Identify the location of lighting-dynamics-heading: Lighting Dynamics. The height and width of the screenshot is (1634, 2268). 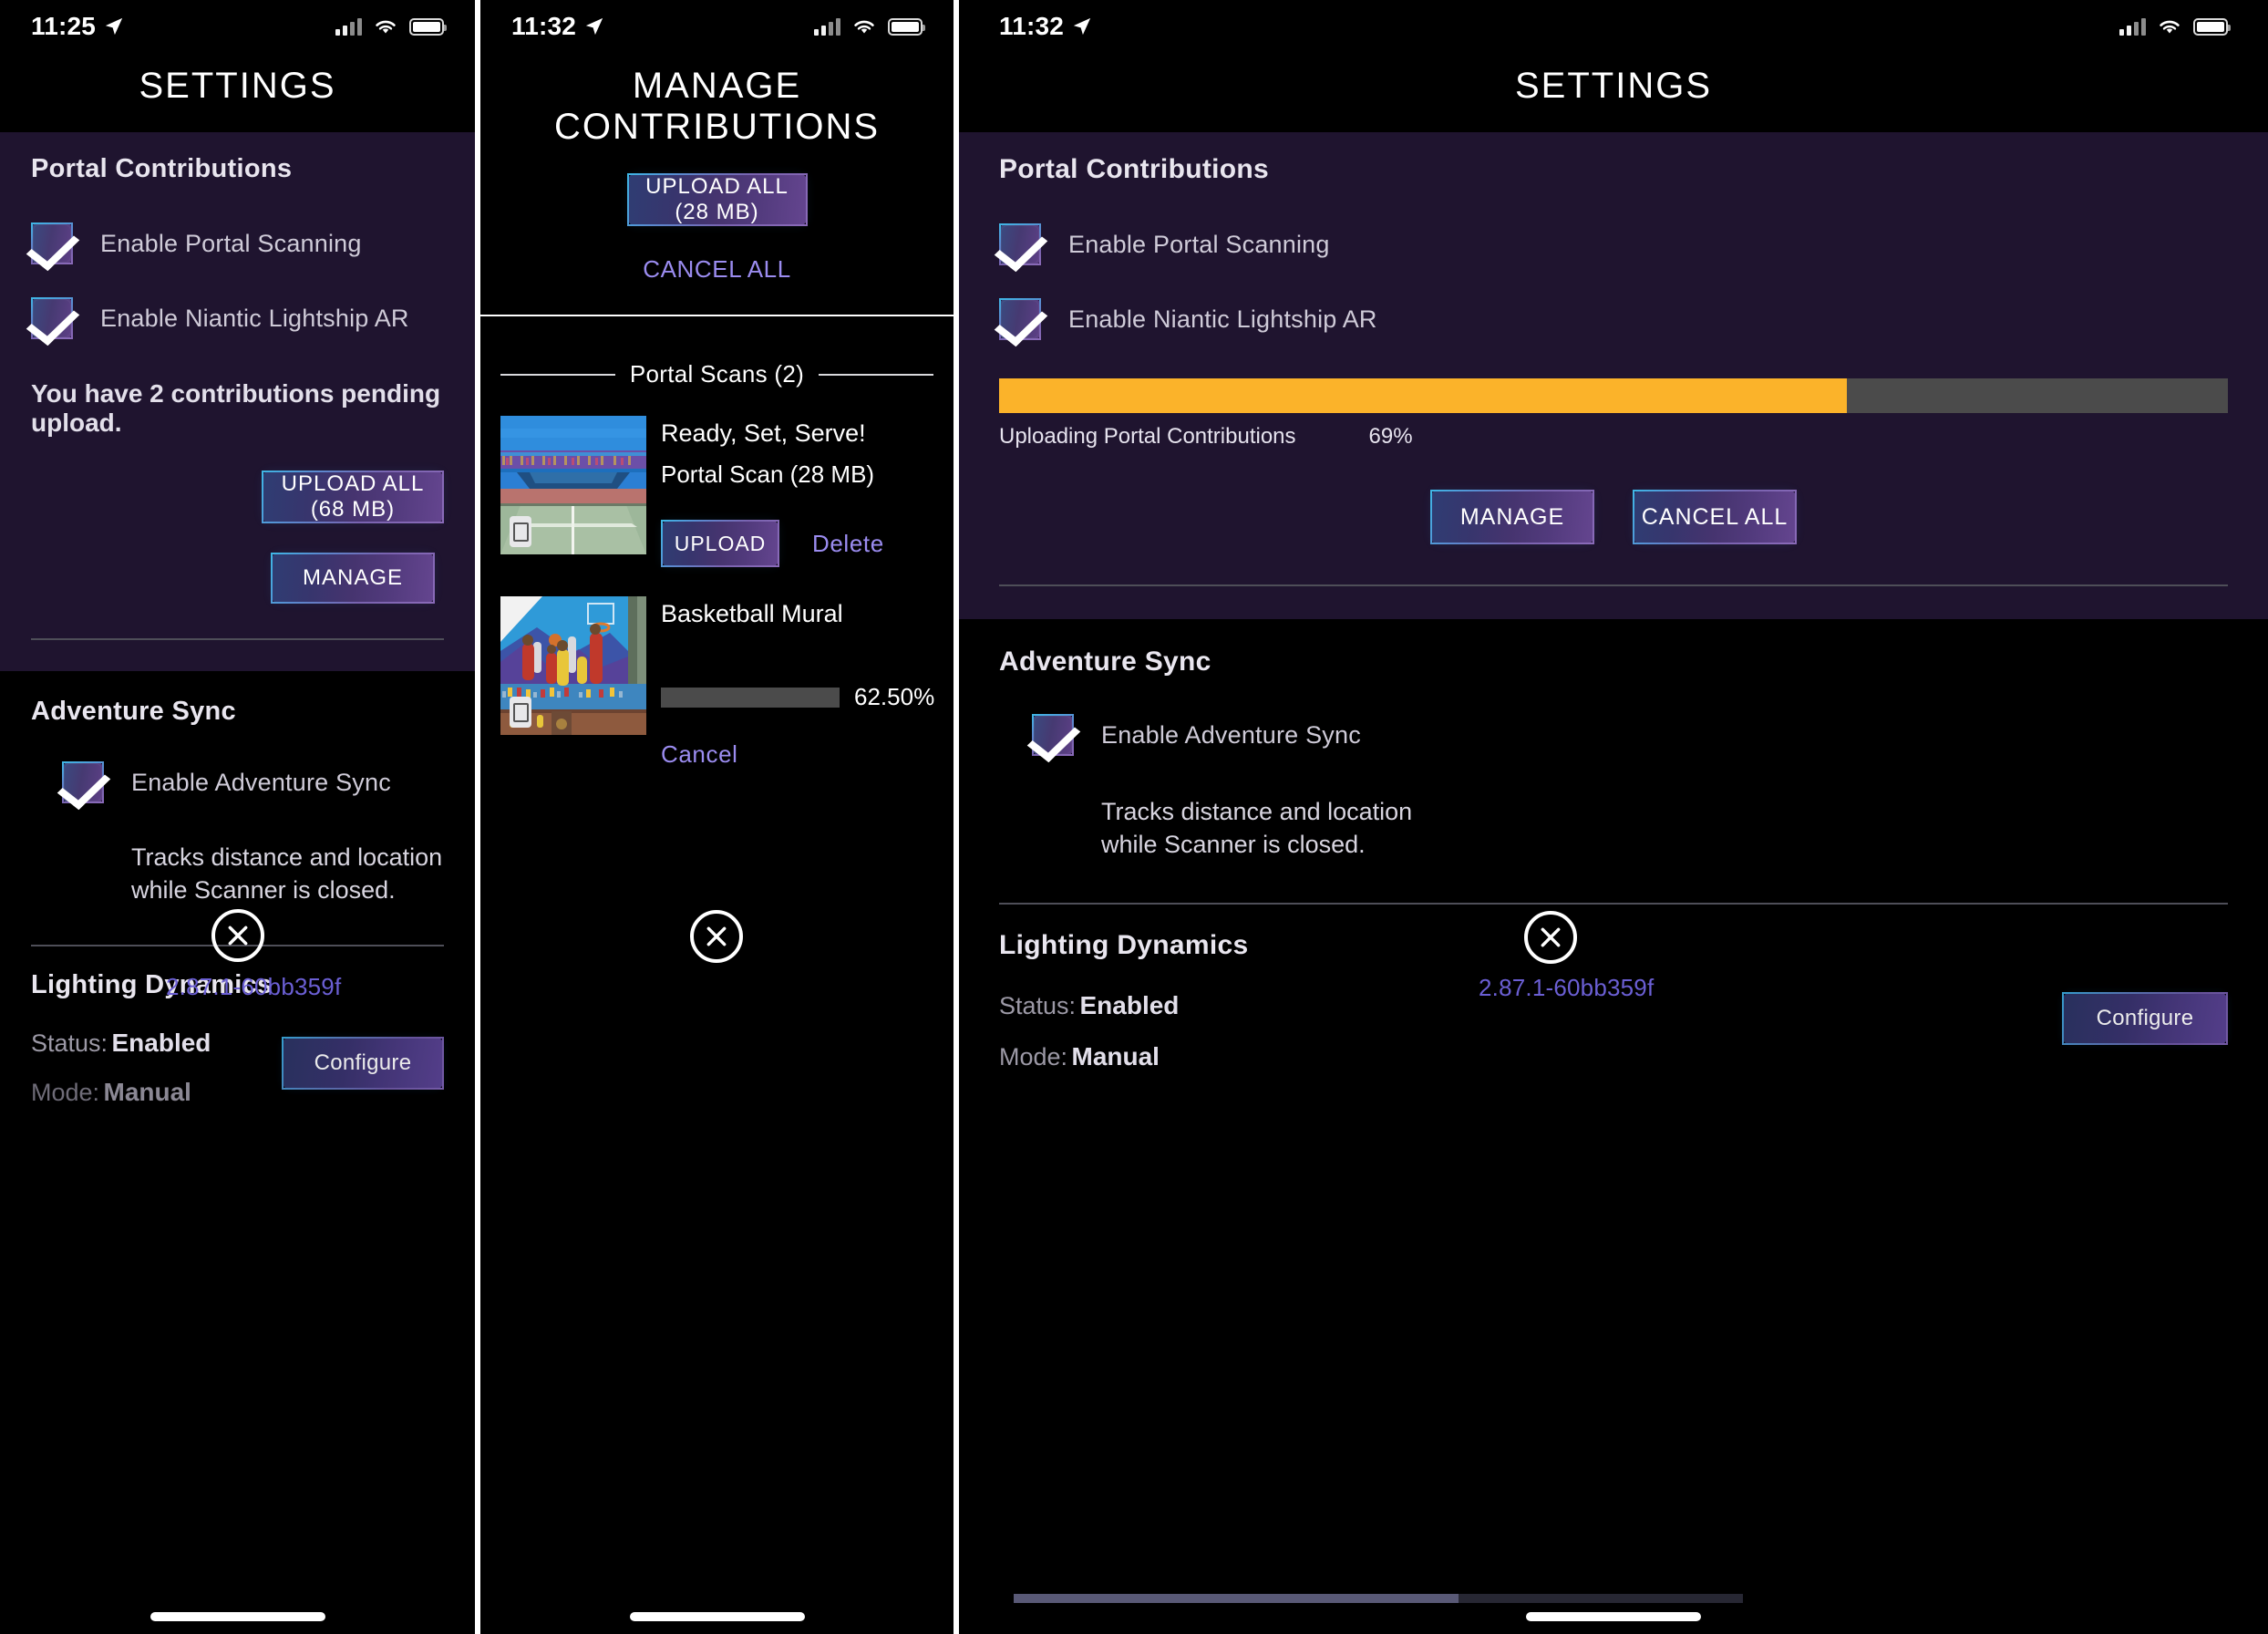
(1124, 945).